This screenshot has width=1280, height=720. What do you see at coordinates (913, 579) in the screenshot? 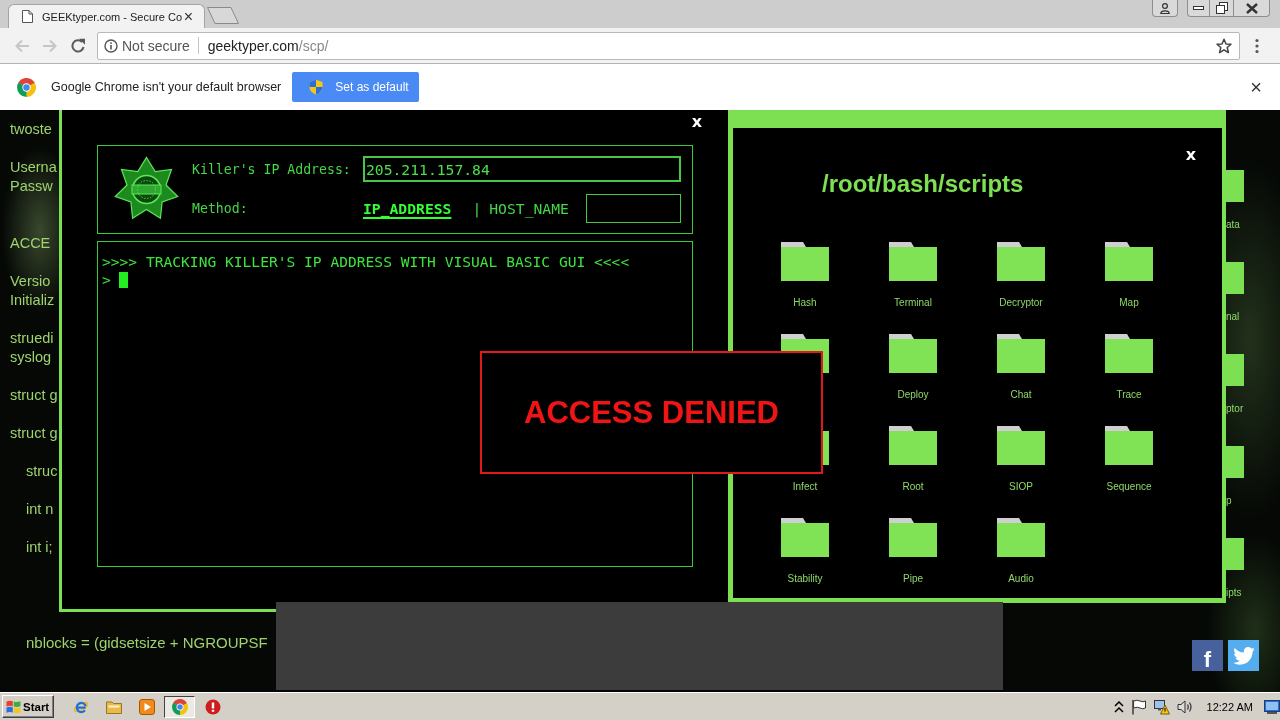
I see `folder-label: Pipe` at bounding box center [913, 579].